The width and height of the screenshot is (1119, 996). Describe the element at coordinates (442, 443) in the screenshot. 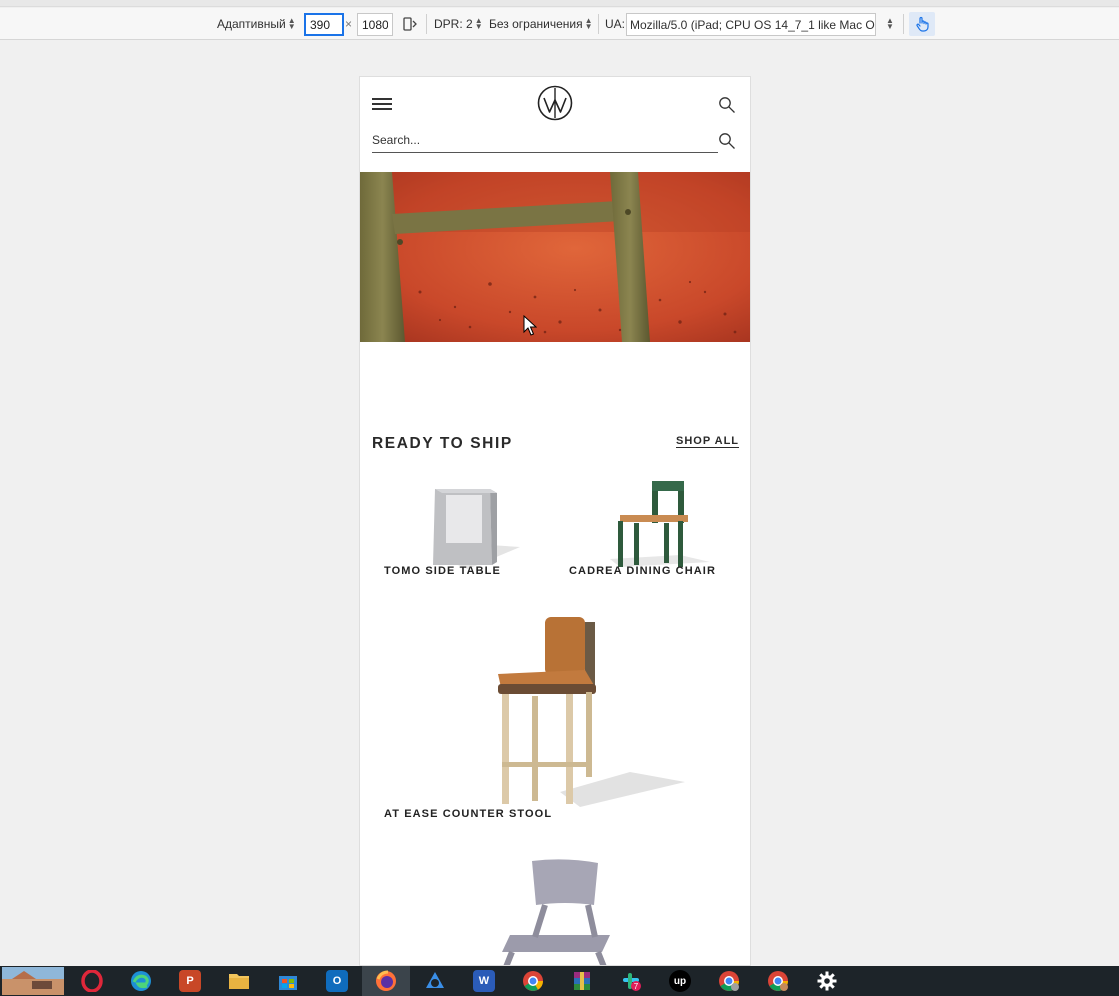

I see `section-title: READY TO SHIP` at that location.